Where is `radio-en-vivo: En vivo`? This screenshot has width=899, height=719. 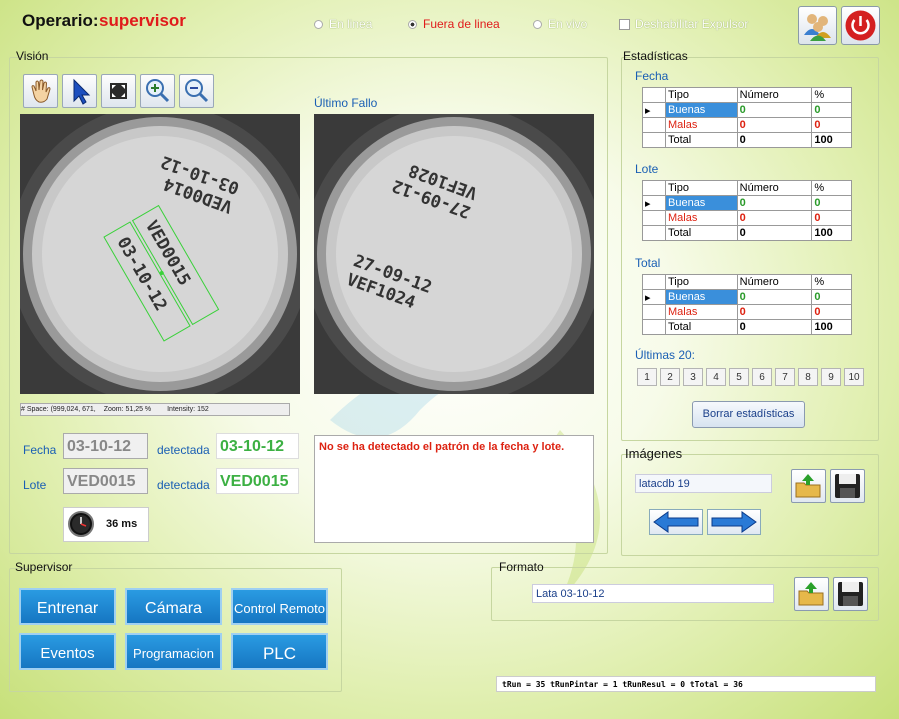 radio-en-vivo: En vivo is located at coordinates (560, 24).